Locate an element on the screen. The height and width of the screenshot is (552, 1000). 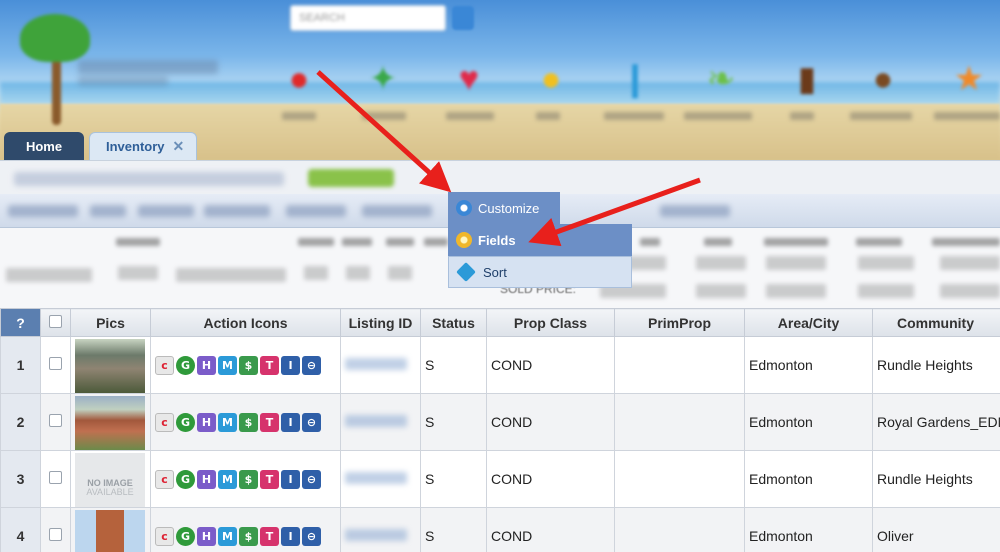
nav-heart-icon: ♥ is located at coordinates (469, 79).